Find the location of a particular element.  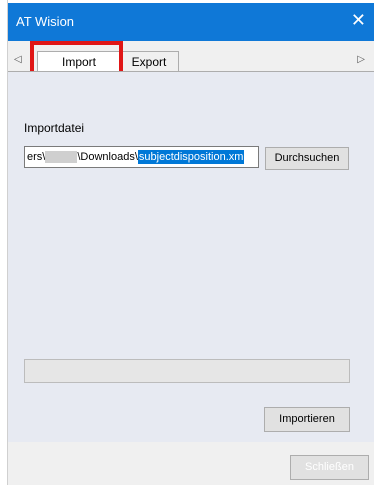

path-selected-text: subjectdisposition.xm is located at coordinates (191, 157).